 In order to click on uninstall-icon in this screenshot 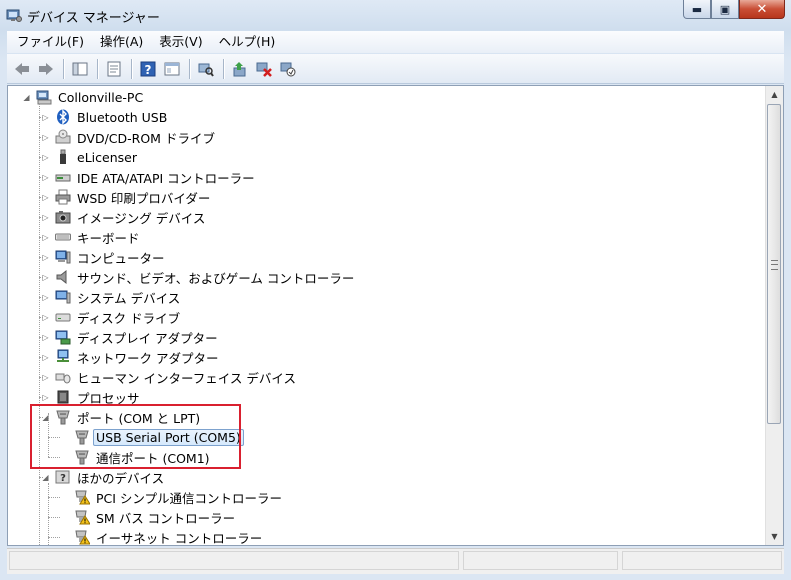, I will do `click(264, 69)`.